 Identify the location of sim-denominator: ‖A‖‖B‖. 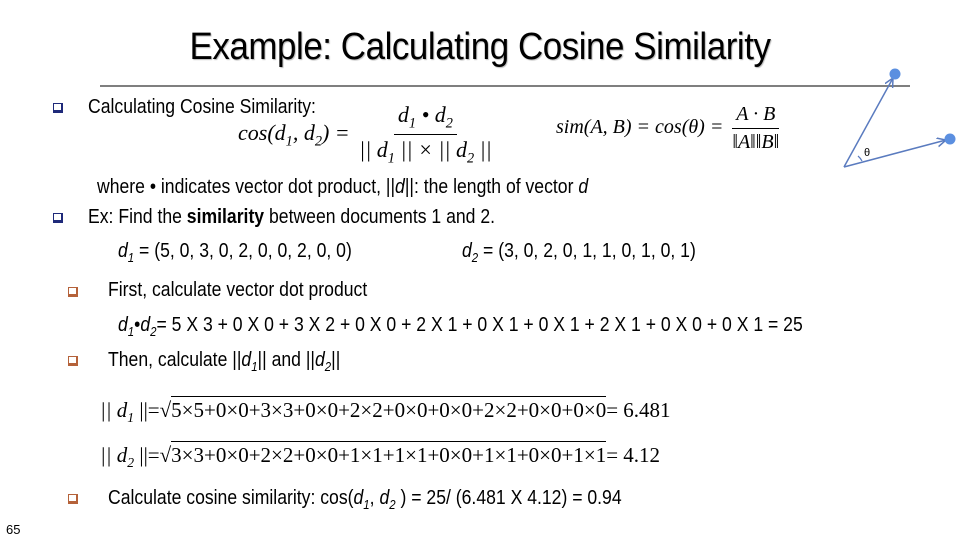
(756, 142).